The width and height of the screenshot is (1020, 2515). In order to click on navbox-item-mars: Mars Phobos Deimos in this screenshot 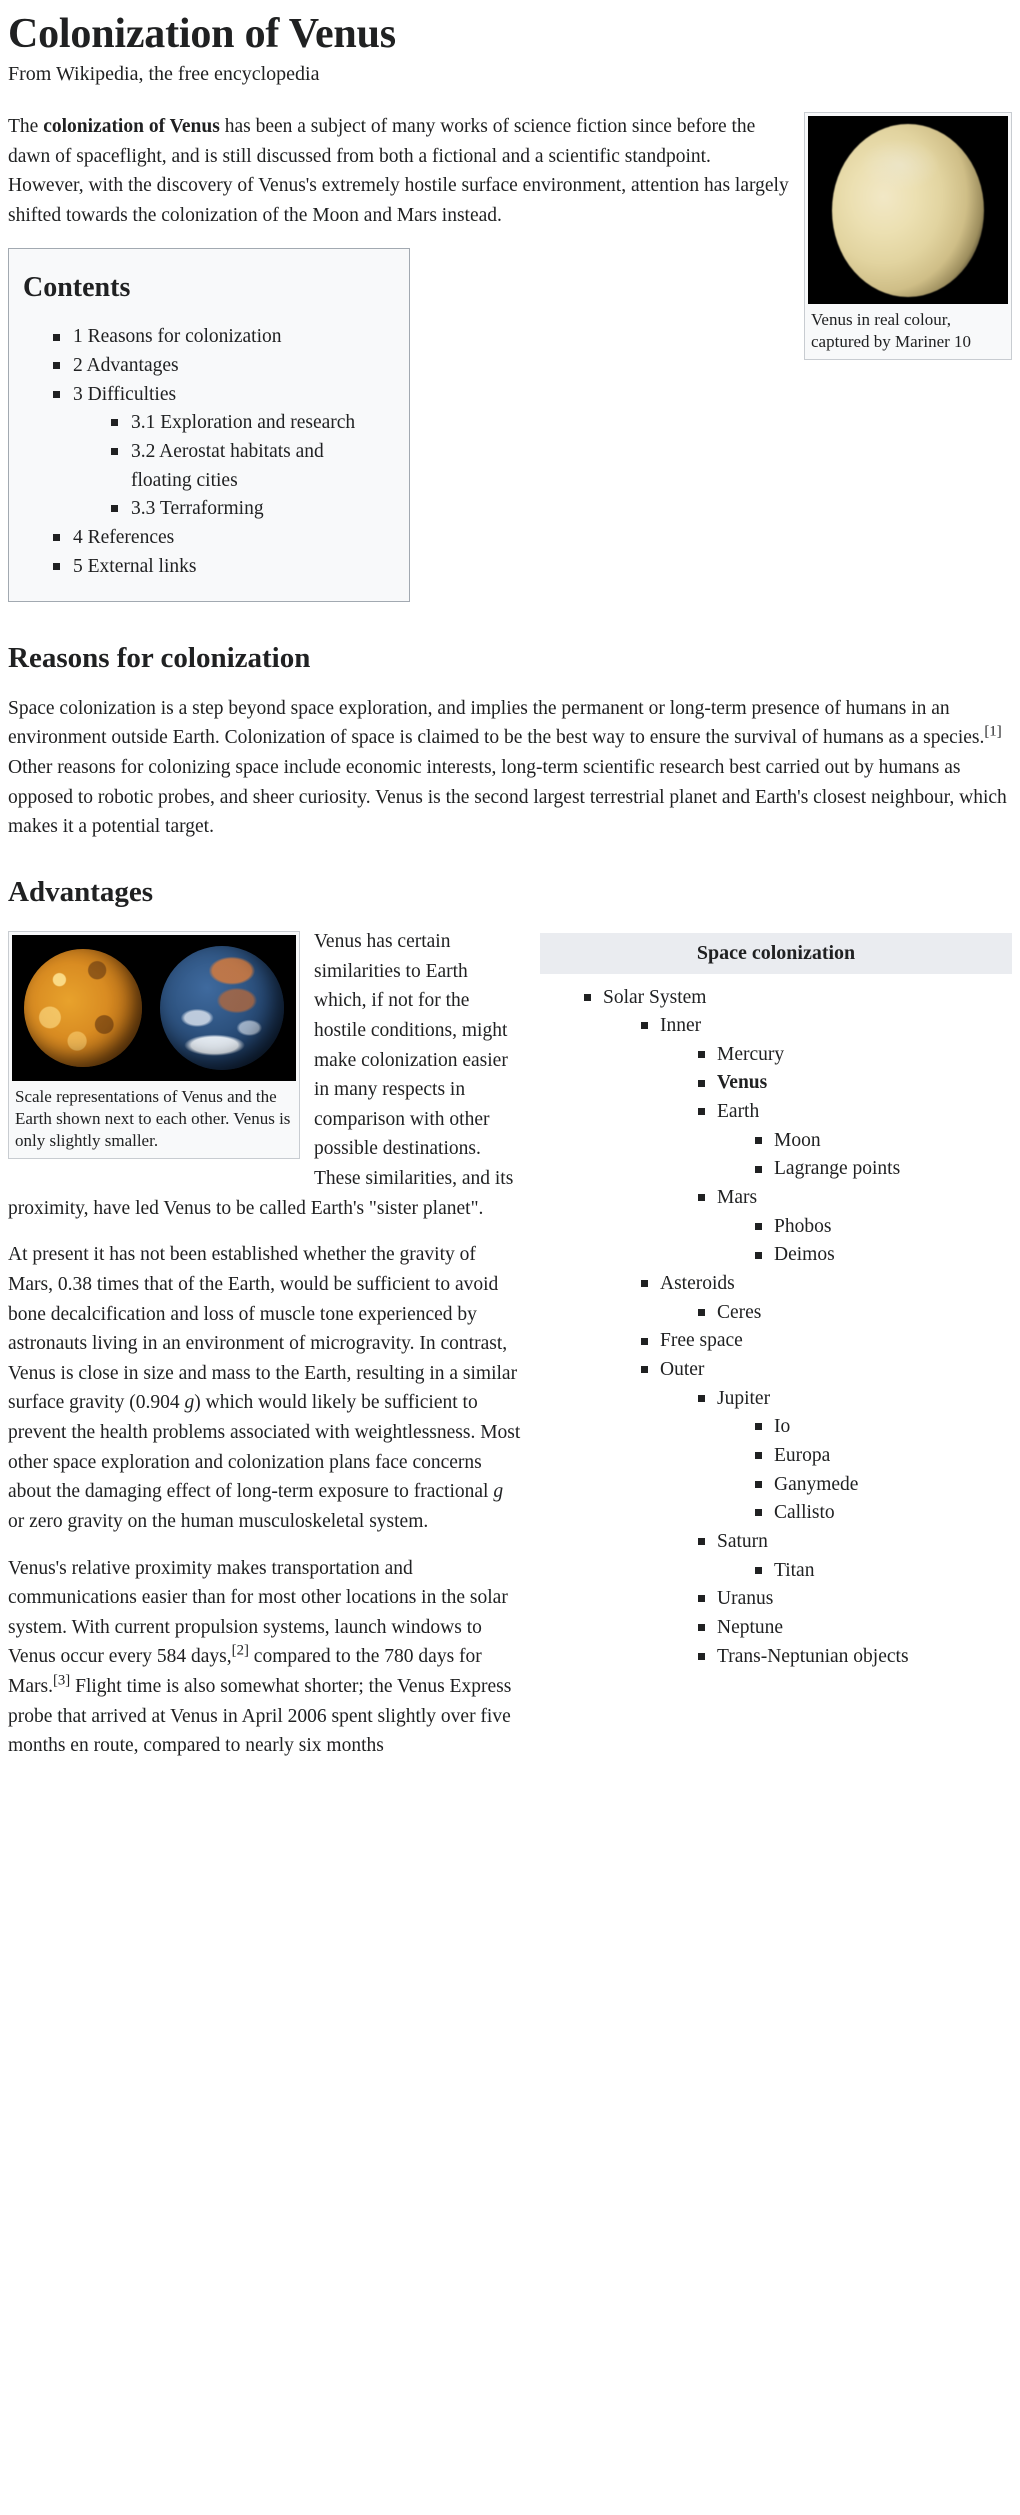, I will do `click(855, 1227)`.